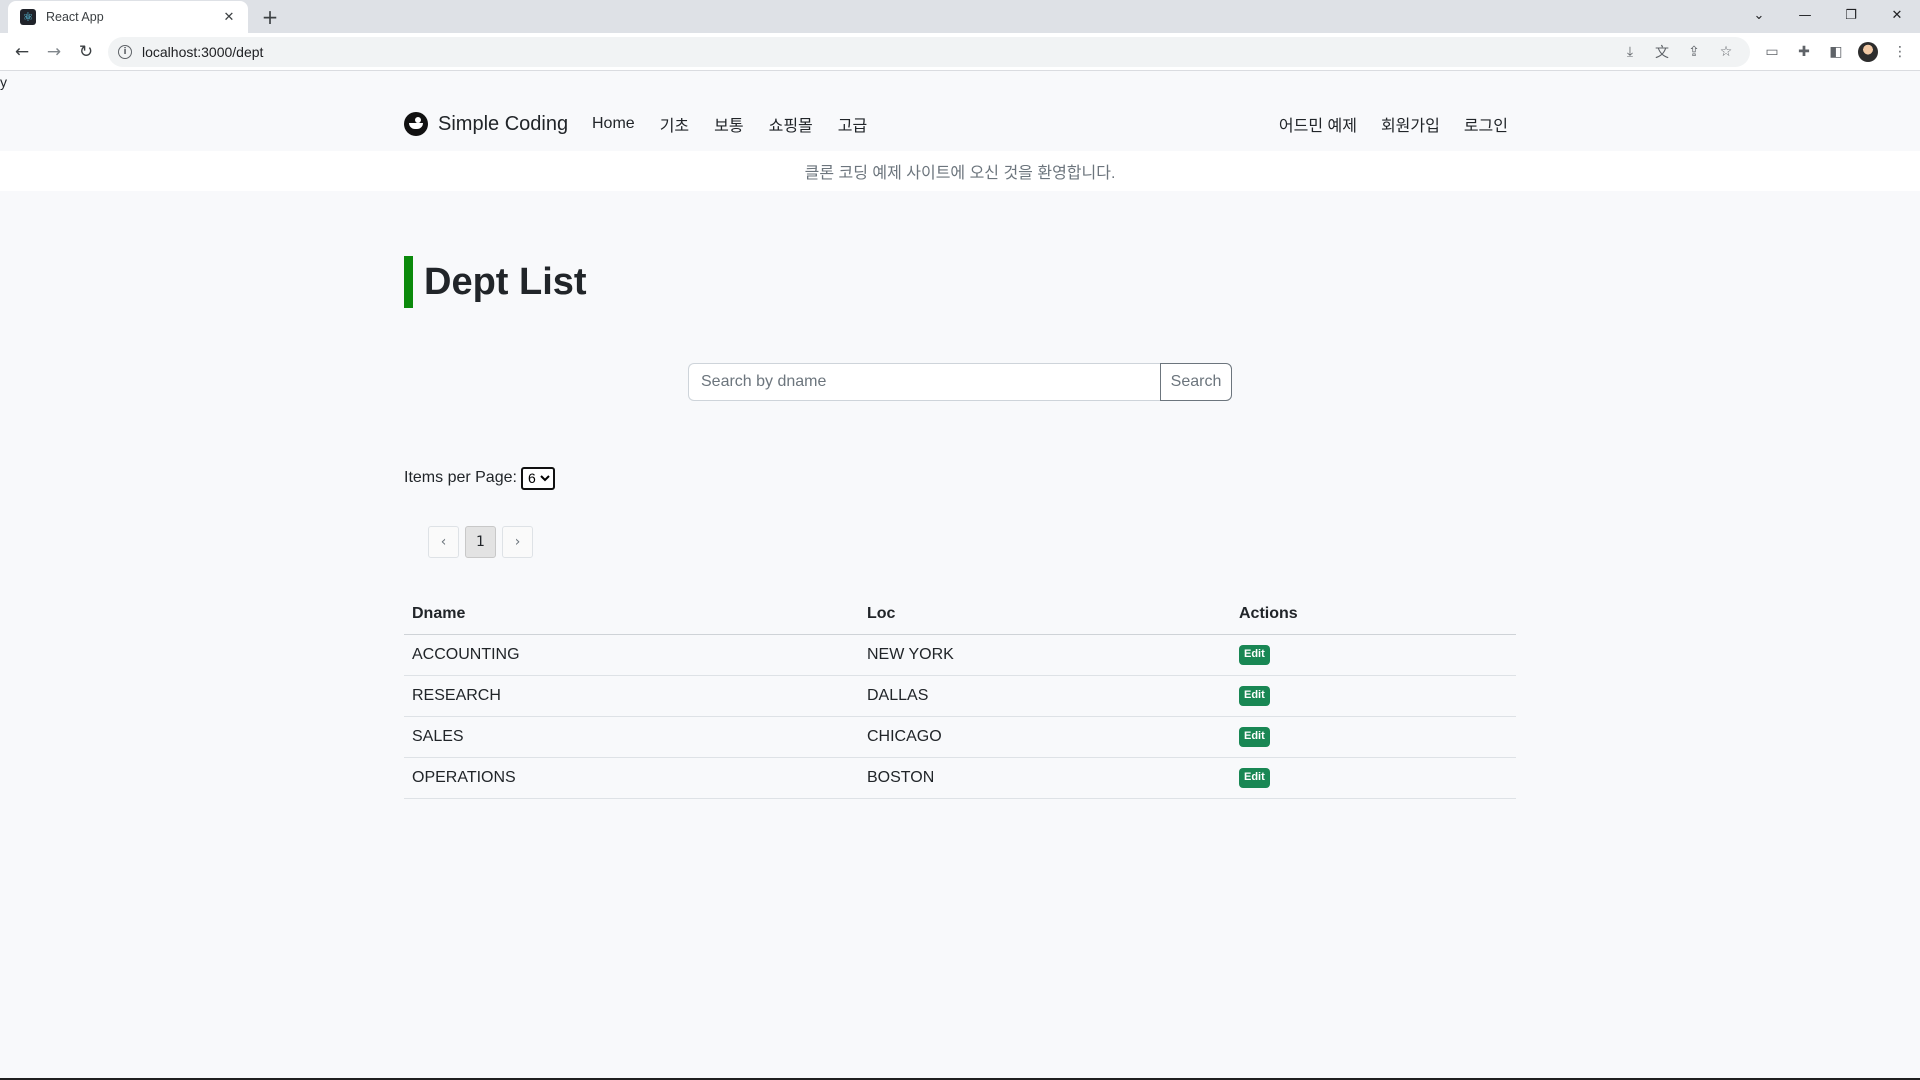  What do you see at coordinates (1045, 696) in the screenshot?
I see `cell-loc: DALLAS` at bounding box center [1045, 696].